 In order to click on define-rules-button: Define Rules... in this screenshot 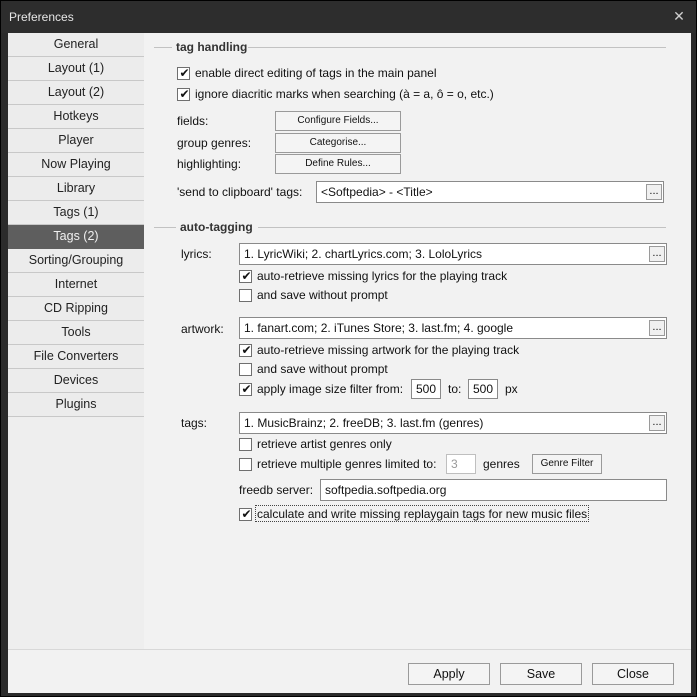, I will do `click(338, 164)`.